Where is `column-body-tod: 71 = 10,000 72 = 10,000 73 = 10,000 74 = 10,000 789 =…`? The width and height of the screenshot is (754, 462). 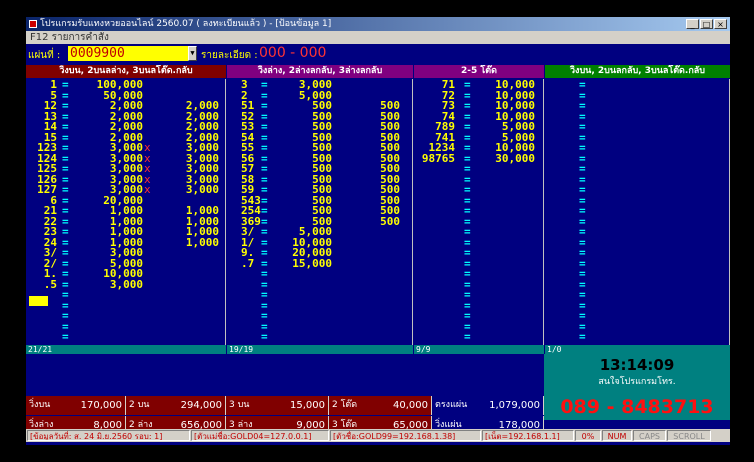
column-body-tod: 71 = 10,000 72 = 10,000 73 = 10,000 74 = 10,000 789 =… is located at coordinates (479, 216).